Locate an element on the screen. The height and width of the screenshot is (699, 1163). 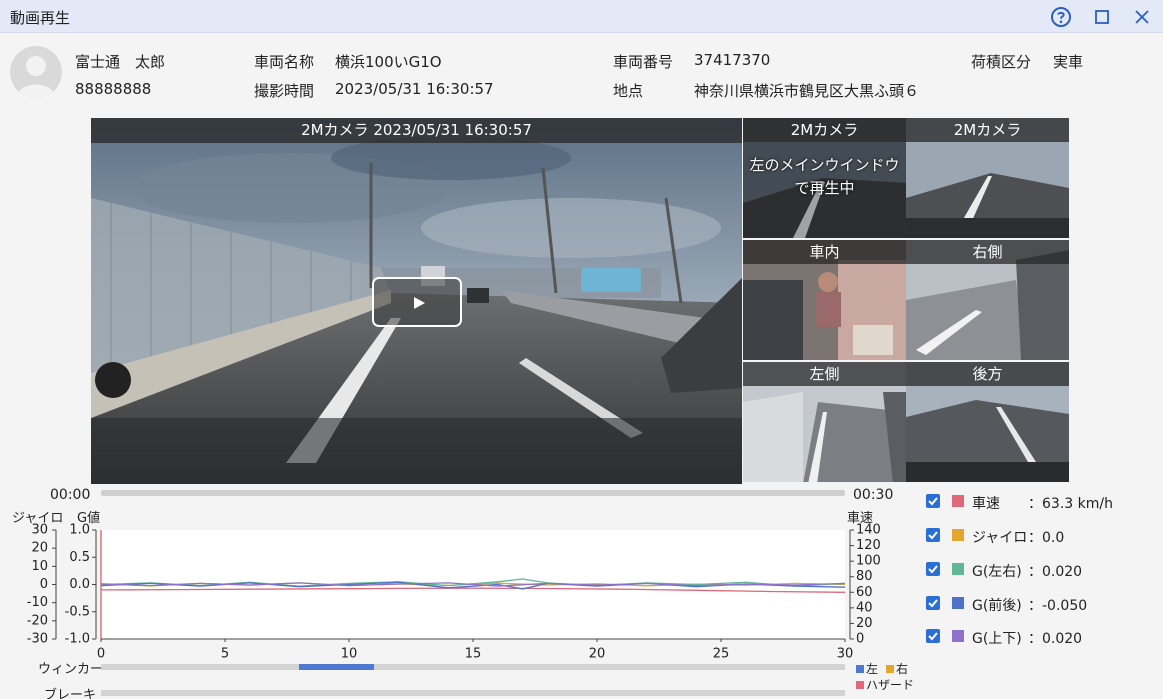
maximize-icon is located at coordinates (1102, 17).